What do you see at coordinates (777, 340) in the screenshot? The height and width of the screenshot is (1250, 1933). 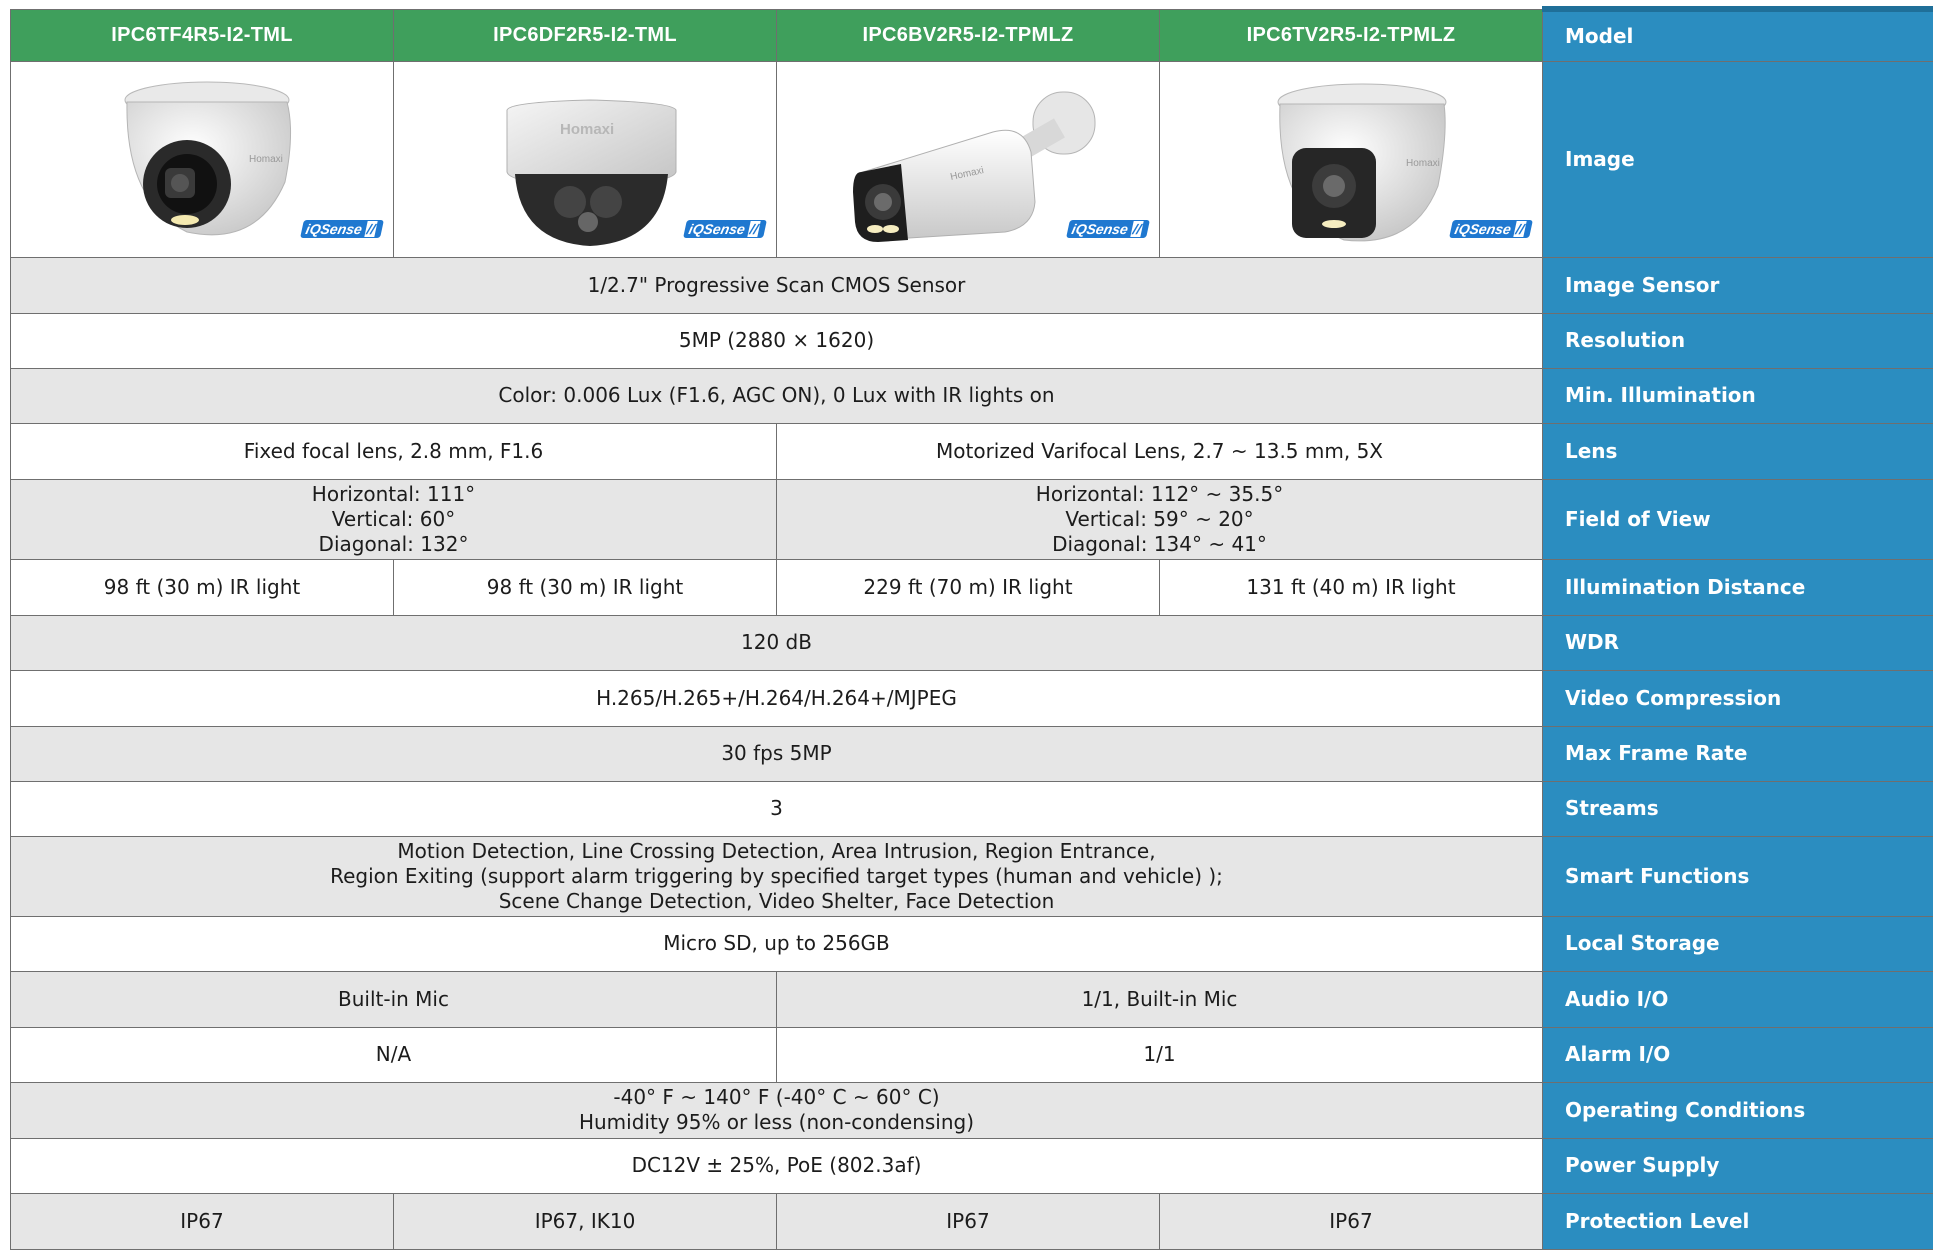 I see `resolution-value: 5MP (2880 × 1620)` at bounding box center [777, 340].